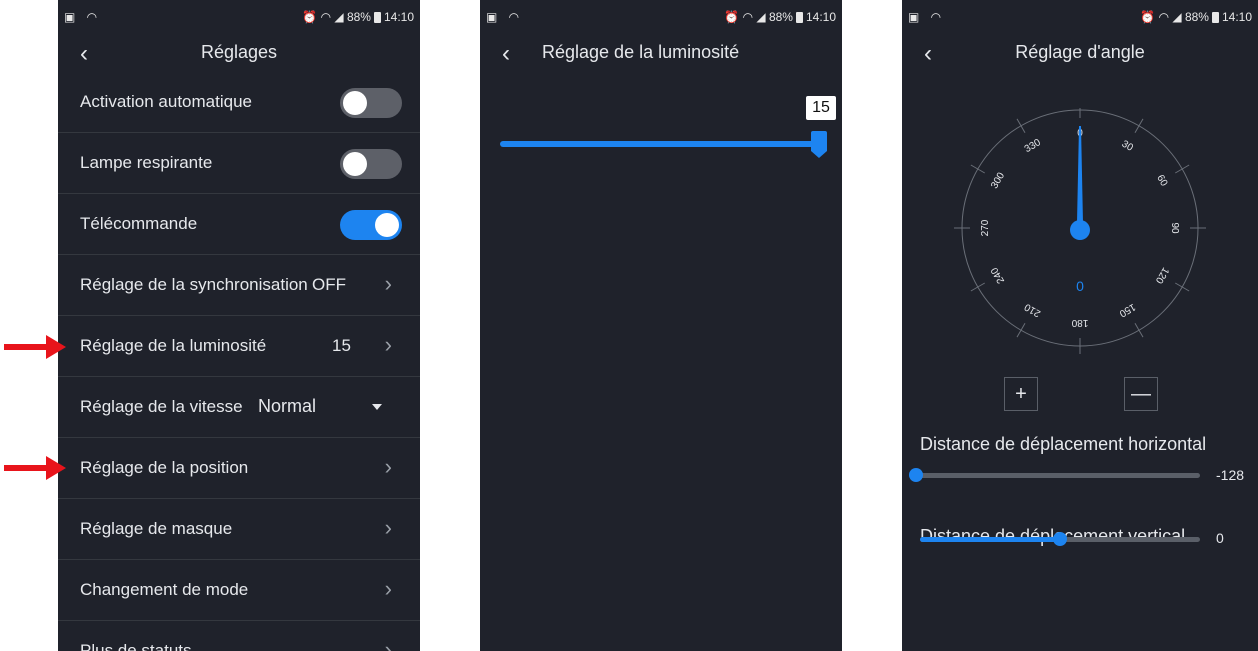  What do you see at coordinates (161, 406) in the screenshot?
I see `row-label: Réglage de la vitesse` at bounding box center [161, 406].